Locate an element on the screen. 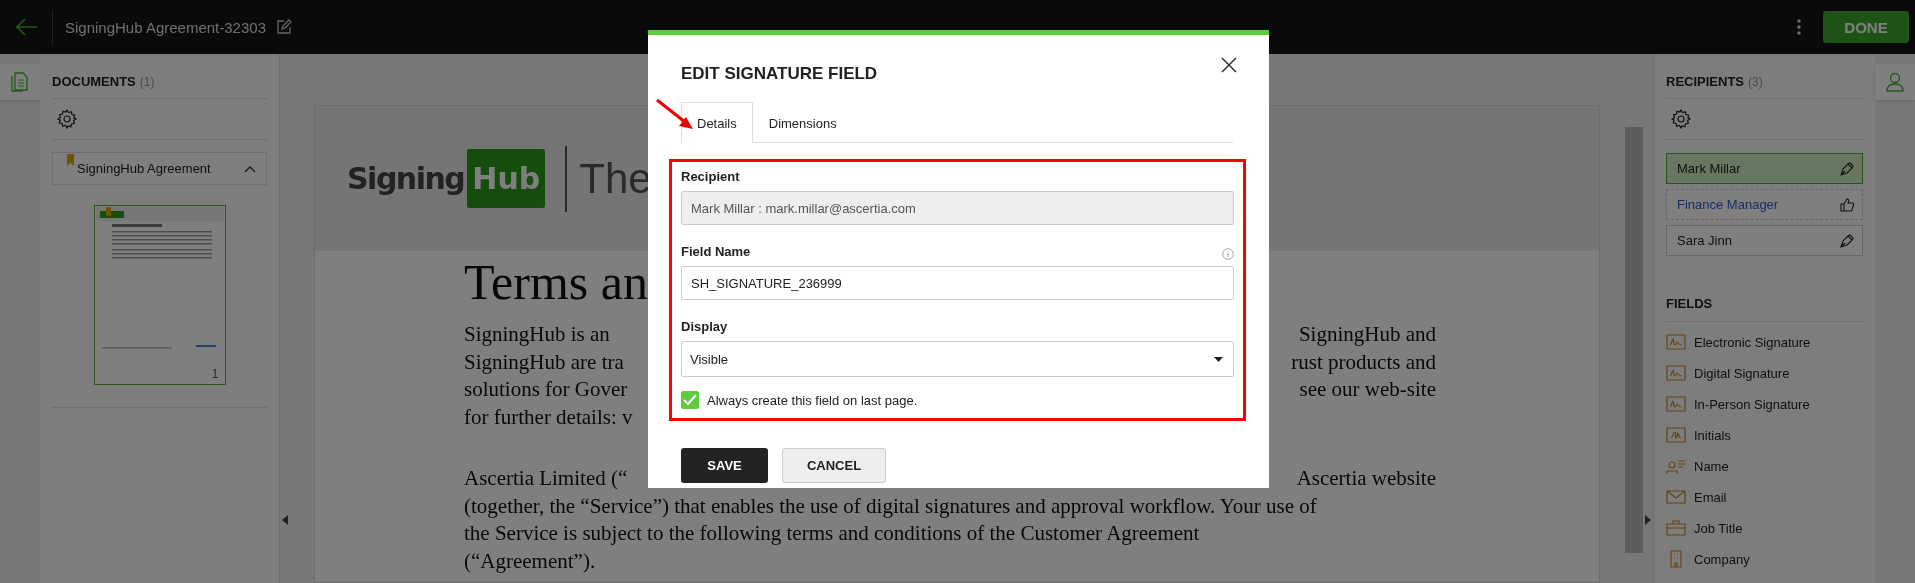  field-item: Job Title is located at coordinates (1764, 528).